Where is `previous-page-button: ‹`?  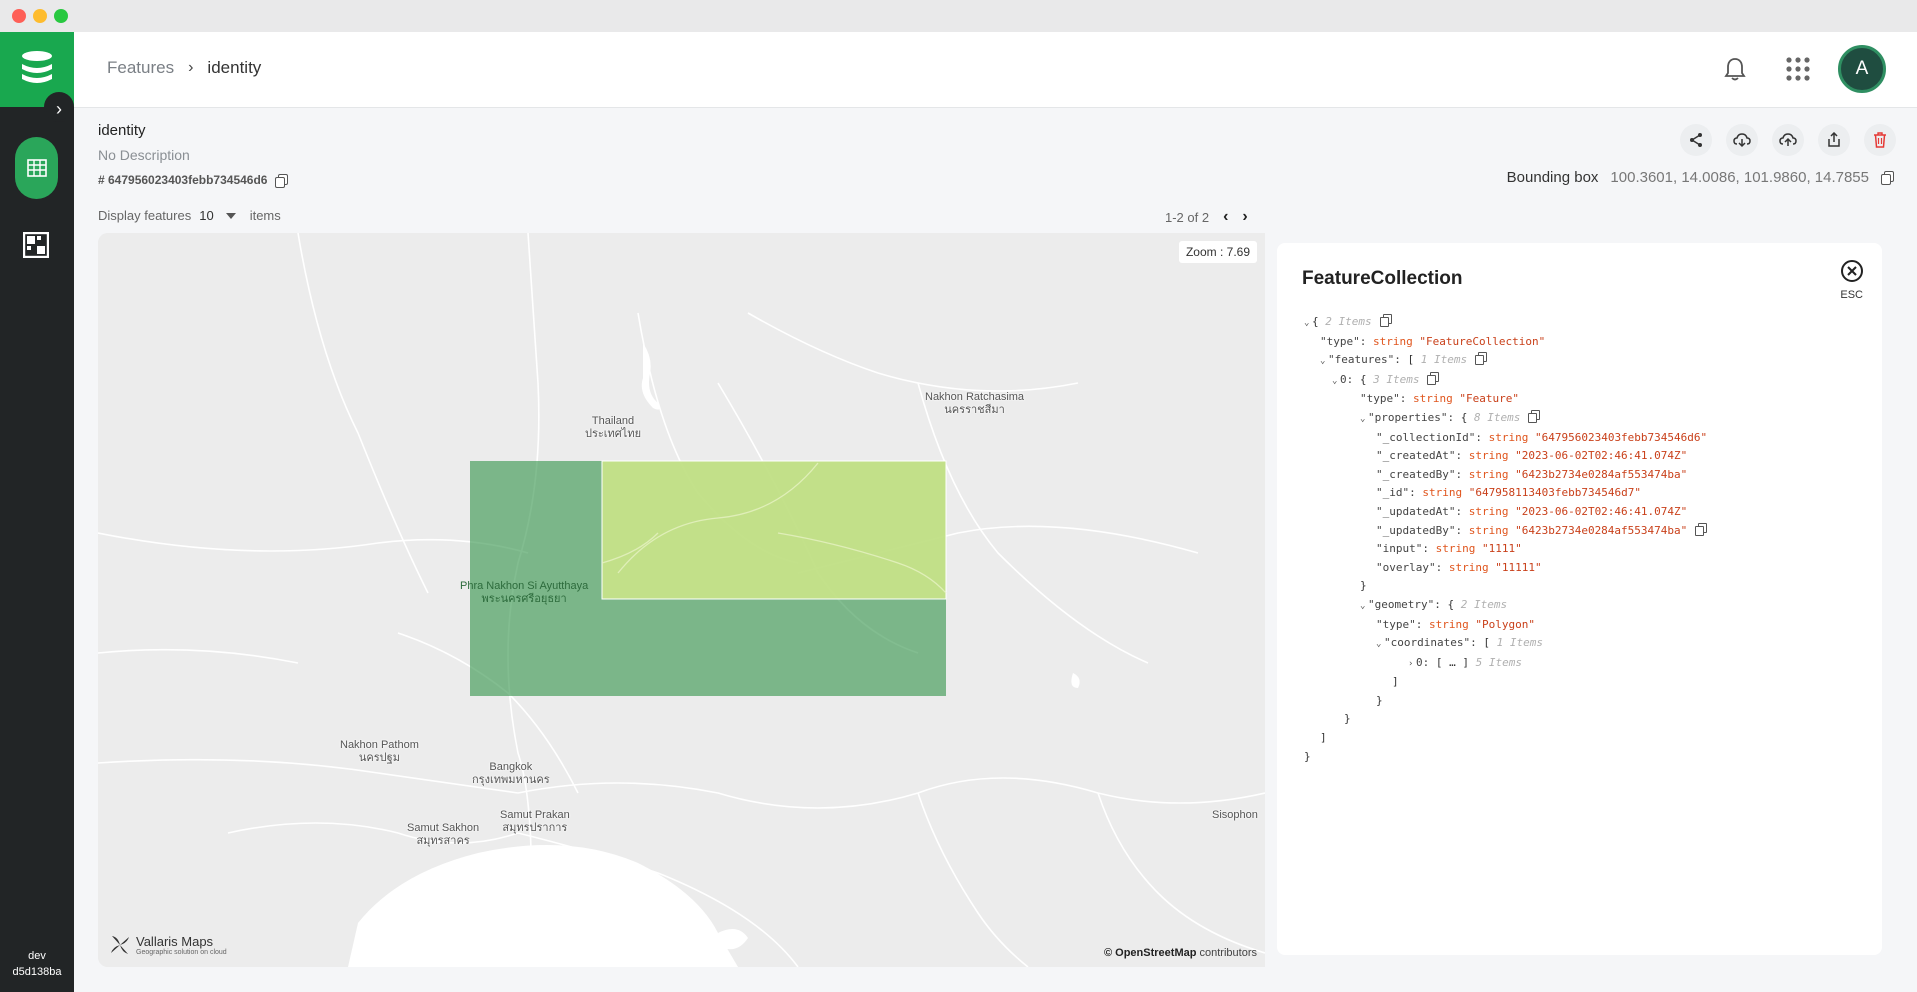
previous-page-button: ‹ is located at coordinates (1225, 217).